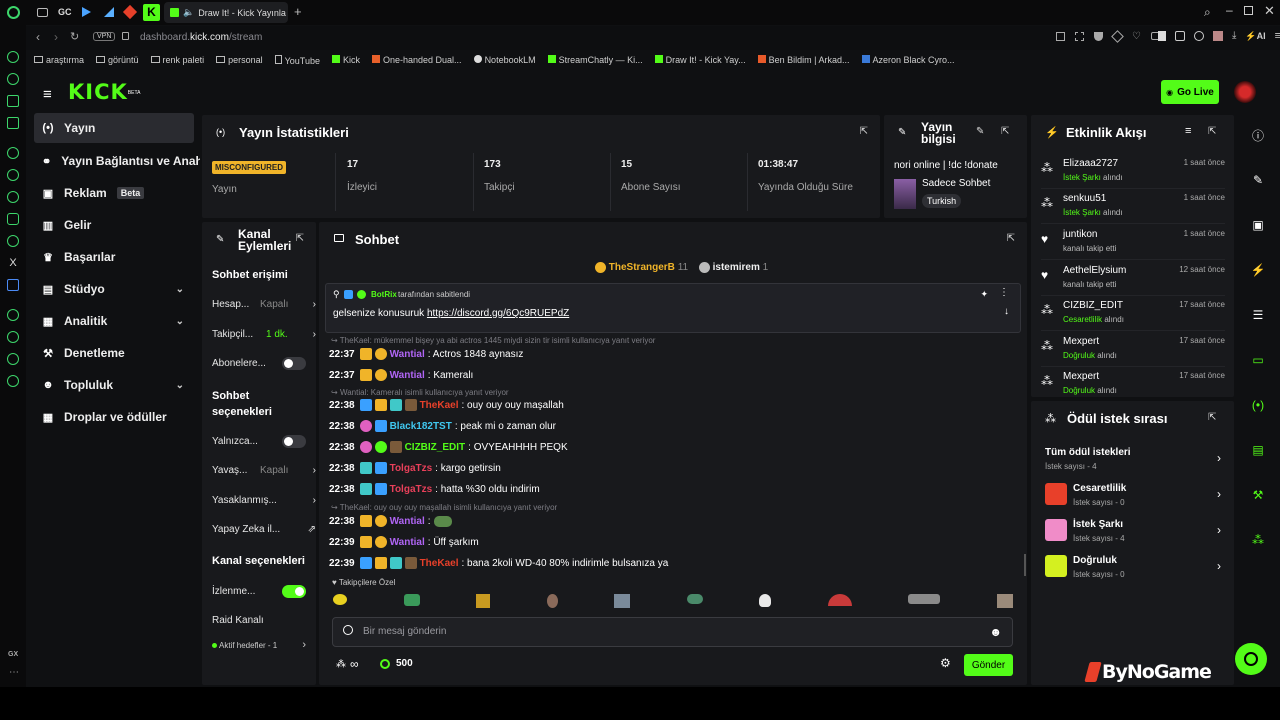 Image resolution: width=1280 pixels, height=720 pixels. What do you see at coordinates (1133, 496) in the screenshot?
I see `reward-item: Cesaretlilik İstek sayısı - 0 ›` at bounding box center [1133, 496].